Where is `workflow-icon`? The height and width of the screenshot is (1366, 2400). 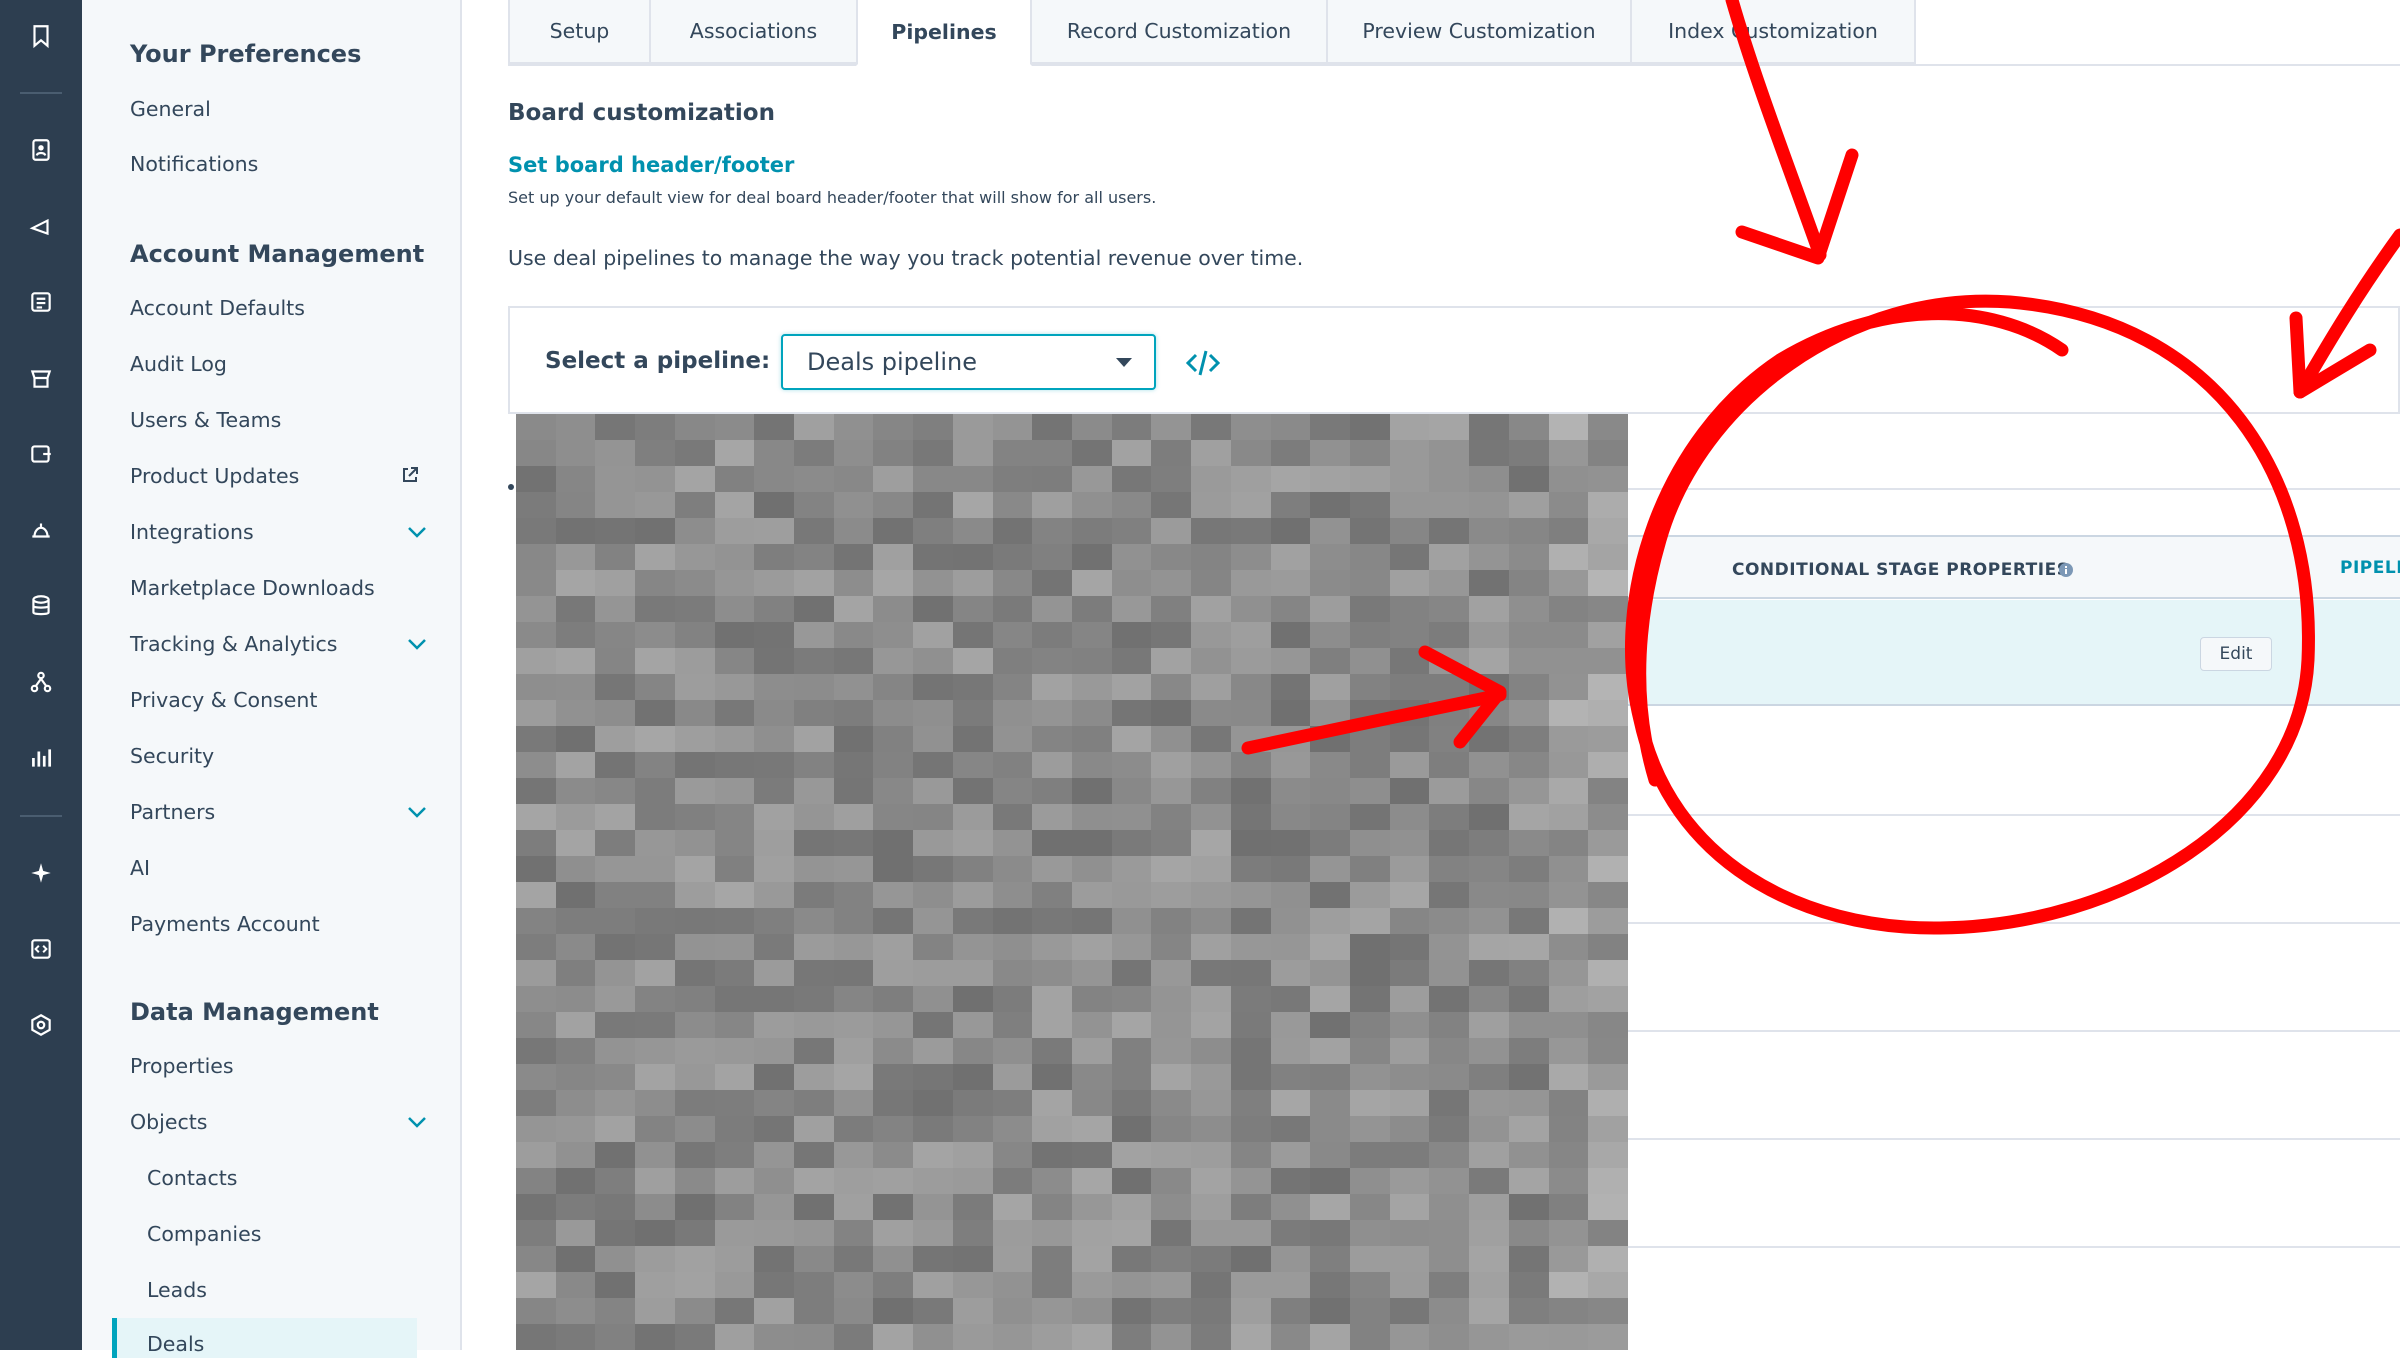
workflow-icon is located at coordinates (41, 682).